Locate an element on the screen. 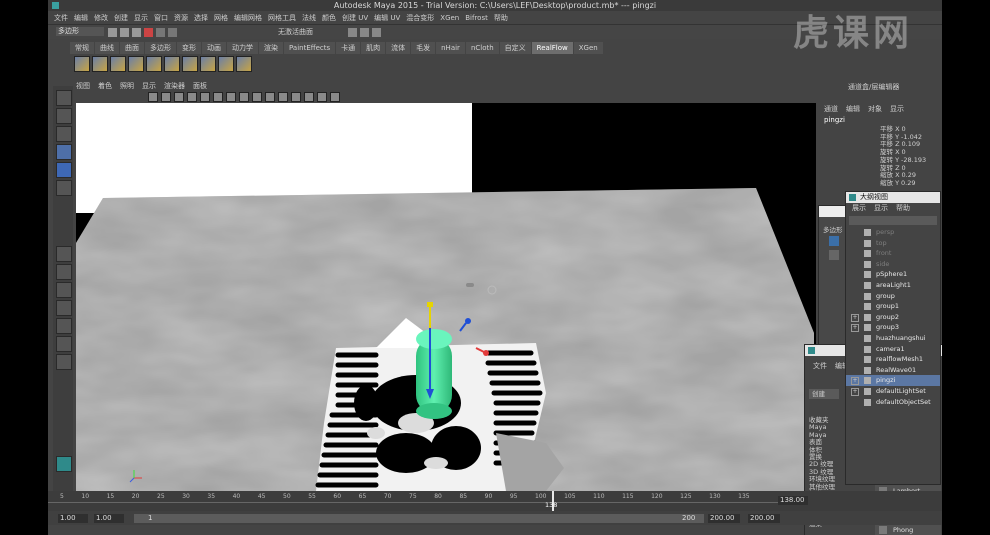  layout-four-icon is located at coordinates (64, 272).